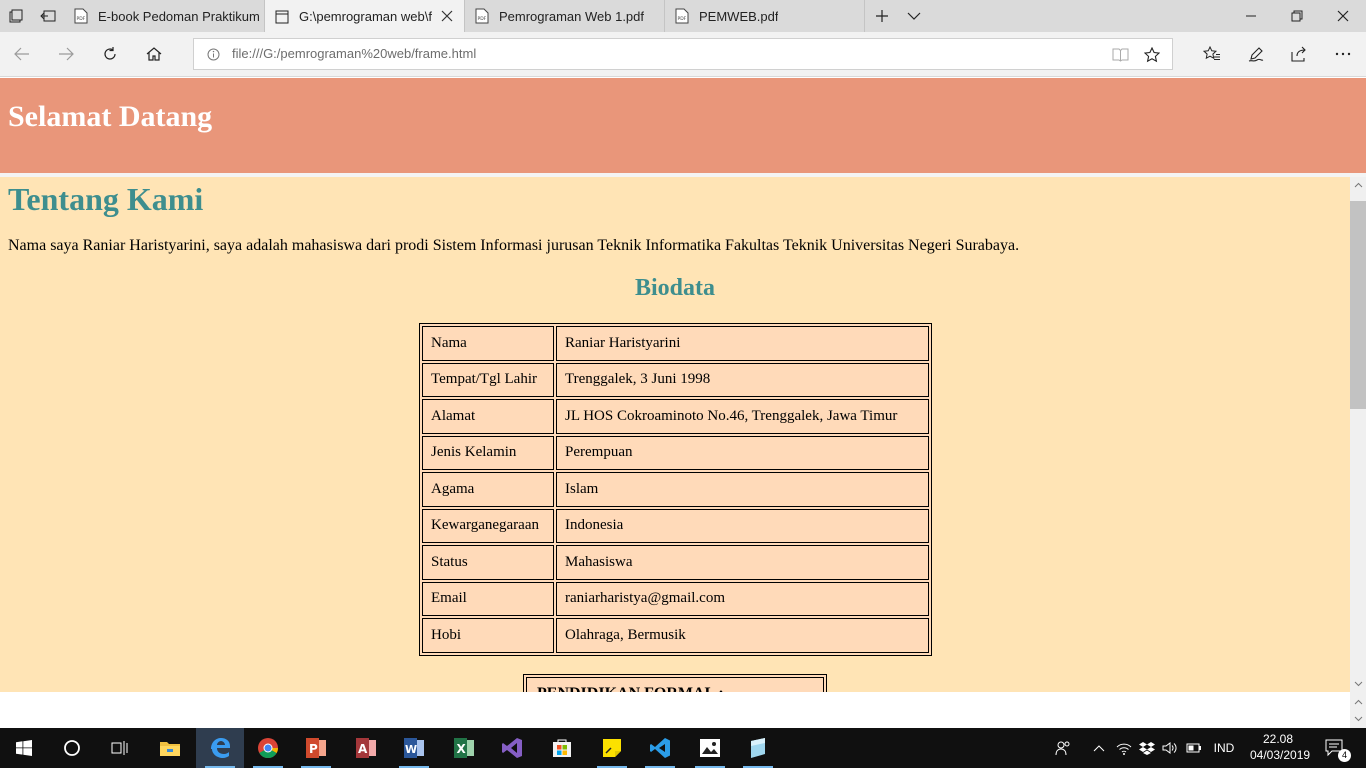 The width and height of the screenshot is (1366, 768). Describe the element at coordinates (16, 16) in the screenshot. I see `tab-manager-icon` at that location.